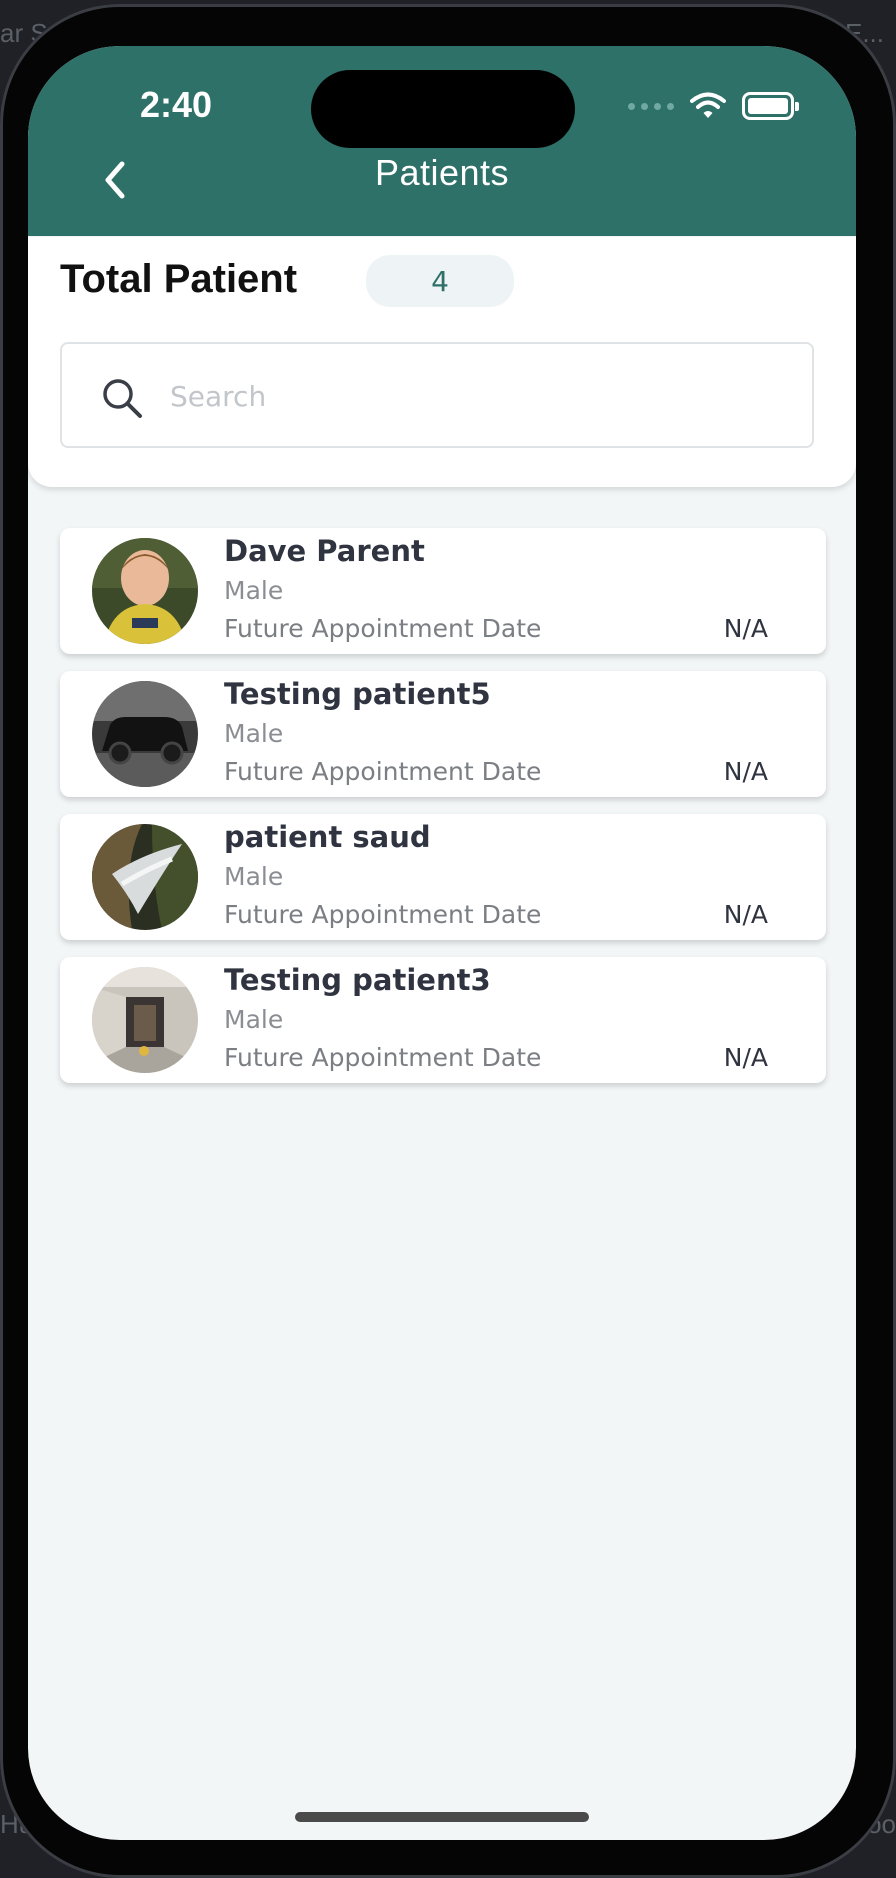  I want to click on battery-icon, so click(770, 106).